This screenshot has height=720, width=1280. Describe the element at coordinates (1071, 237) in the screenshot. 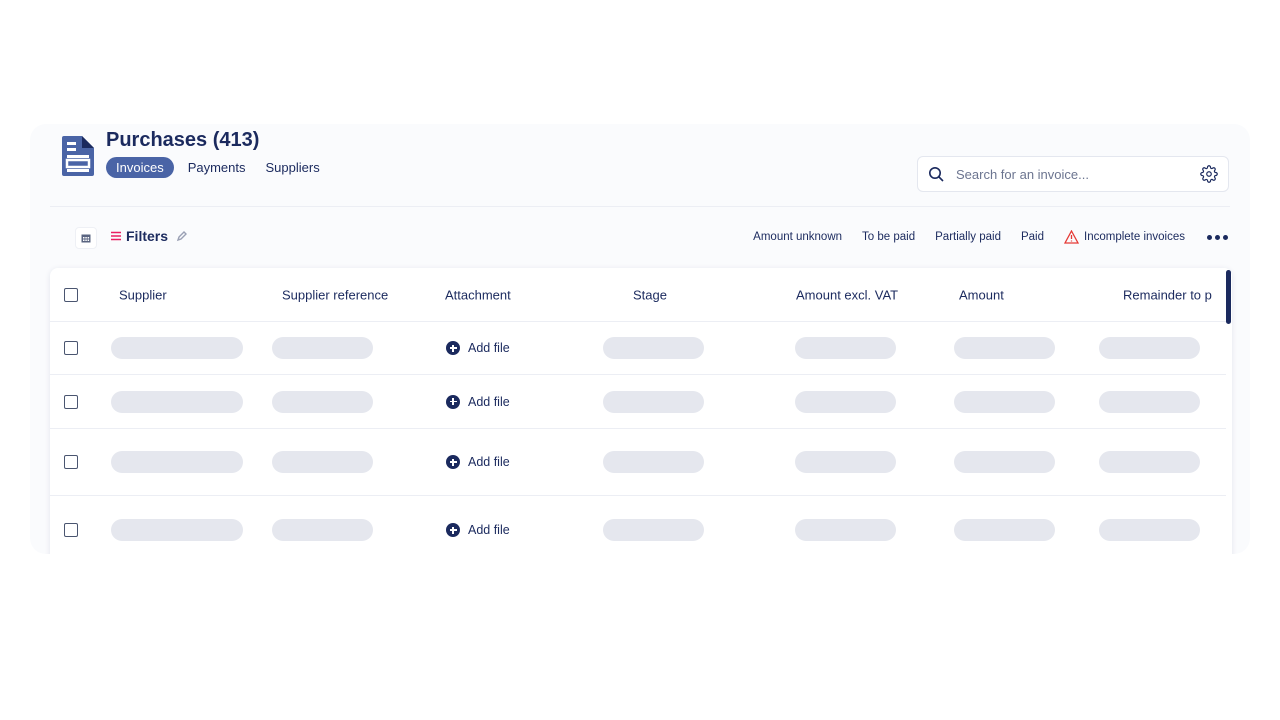

I see `warning-icon` at that location.